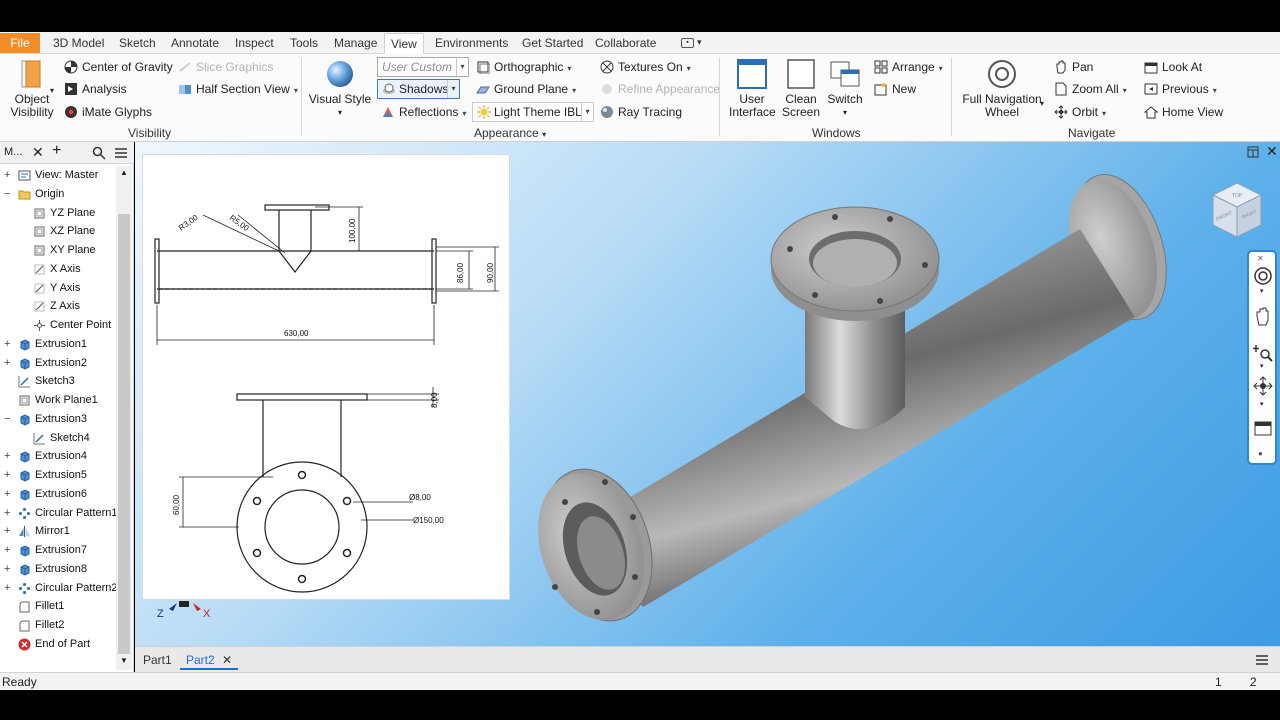 The height and width of the screenshot is (720, 1280). What do you see at coordinates (58, 213) in the screenshot?
I see `tree-item: YZ Plane` at bounding box center [58, 213].